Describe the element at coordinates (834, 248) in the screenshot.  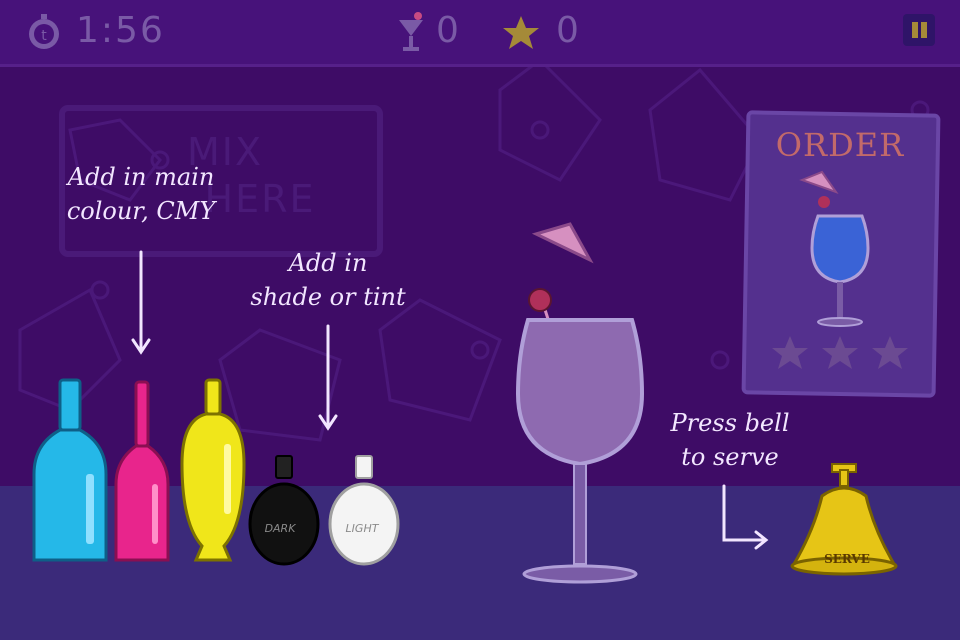
I see `order-drink-preview` at that location.